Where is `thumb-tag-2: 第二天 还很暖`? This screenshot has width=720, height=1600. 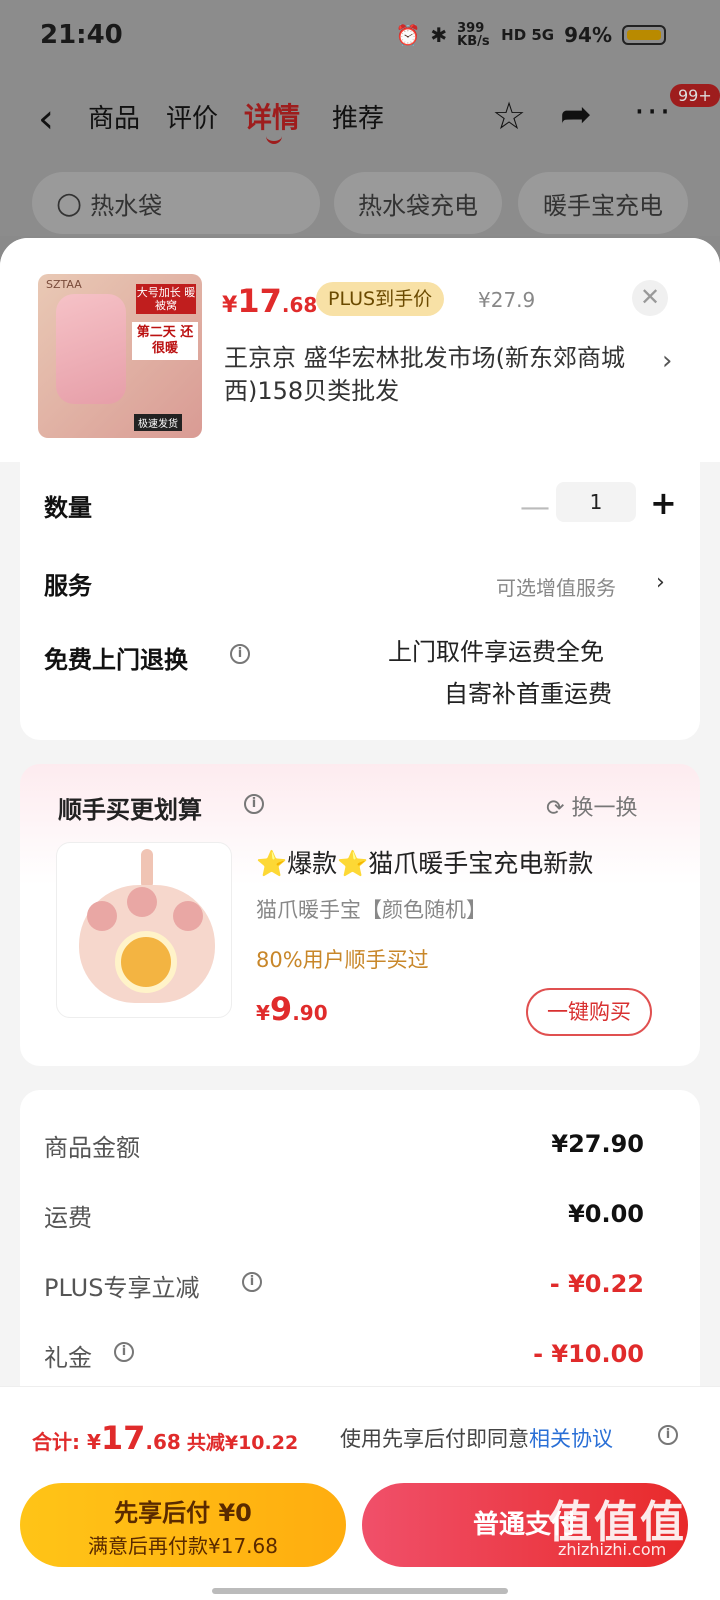 thumb-tag-2: 第二天 还很暖 is located at coordinates (165, 341).